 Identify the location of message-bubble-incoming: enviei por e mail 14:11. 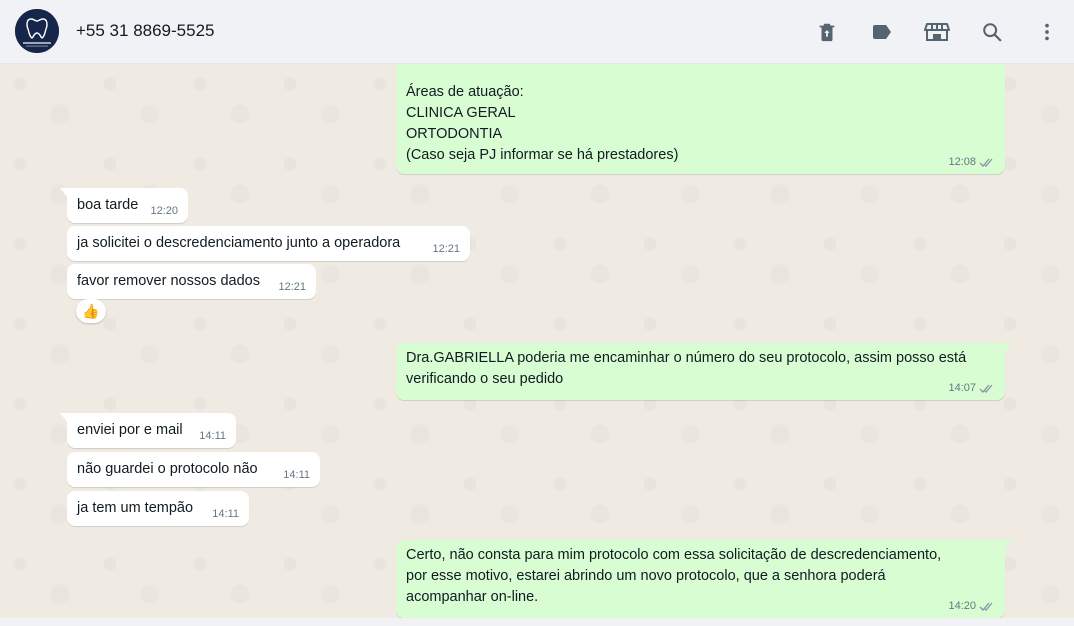
(148, 430).